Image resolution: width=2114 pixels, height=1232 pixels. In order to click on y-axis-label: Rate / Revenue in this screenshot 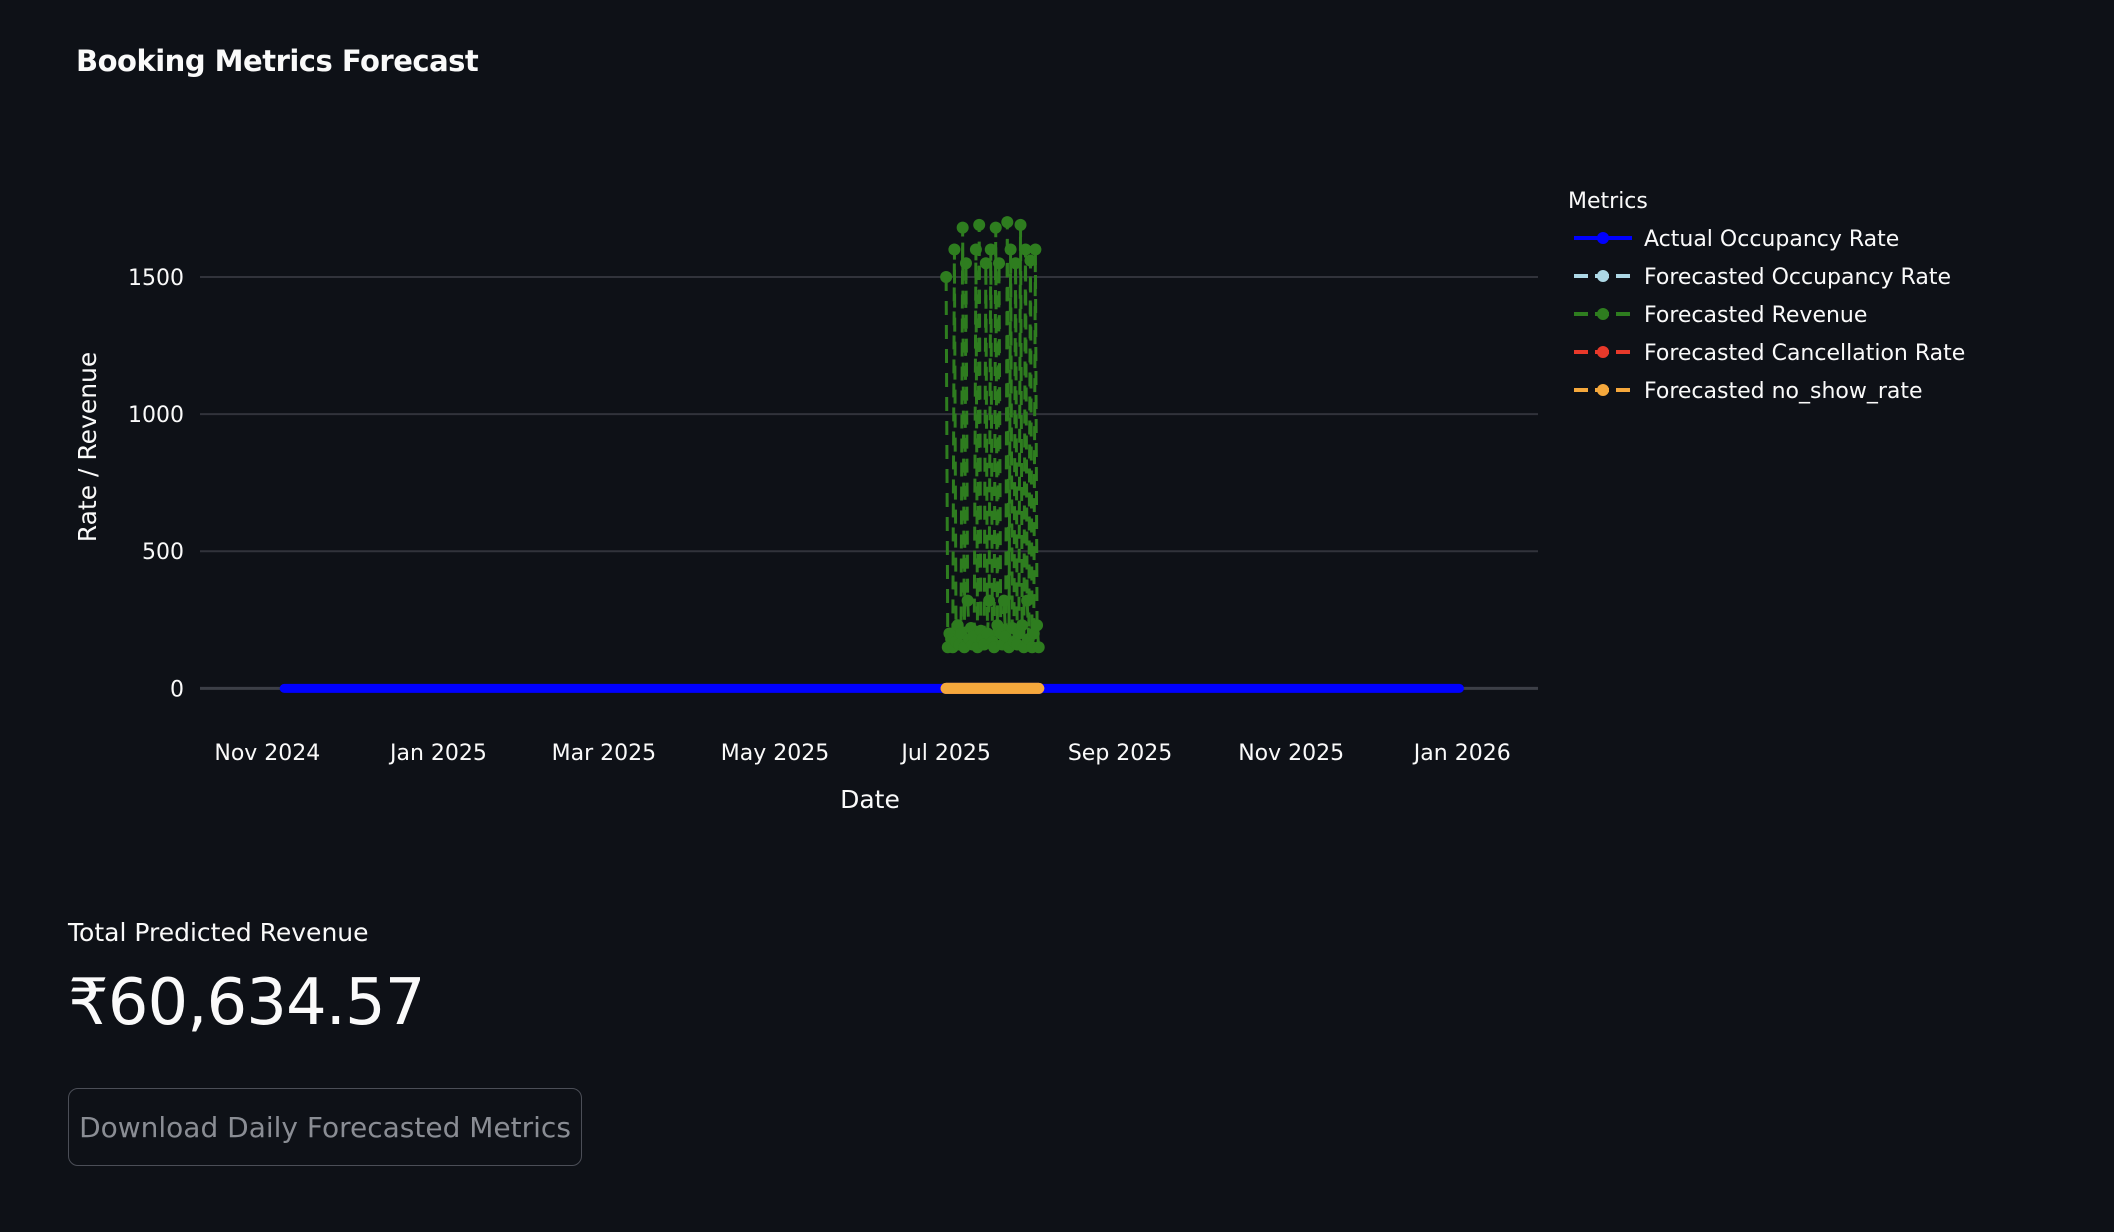, I will do `click(87, 447)`.